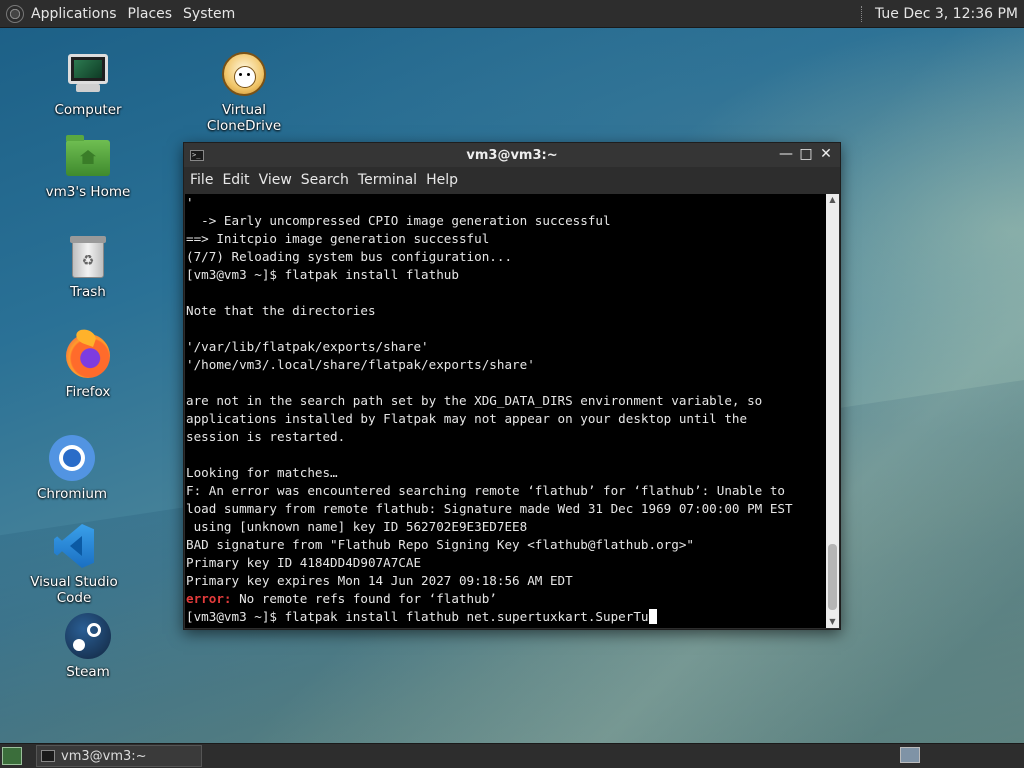 The width and height of the screenshot is (1024, 768). What do you see at coordinates (832, 200) in the screenshot?
I see `scroll-up-arrow-icon: ▲` at bounding box center [832, 200].